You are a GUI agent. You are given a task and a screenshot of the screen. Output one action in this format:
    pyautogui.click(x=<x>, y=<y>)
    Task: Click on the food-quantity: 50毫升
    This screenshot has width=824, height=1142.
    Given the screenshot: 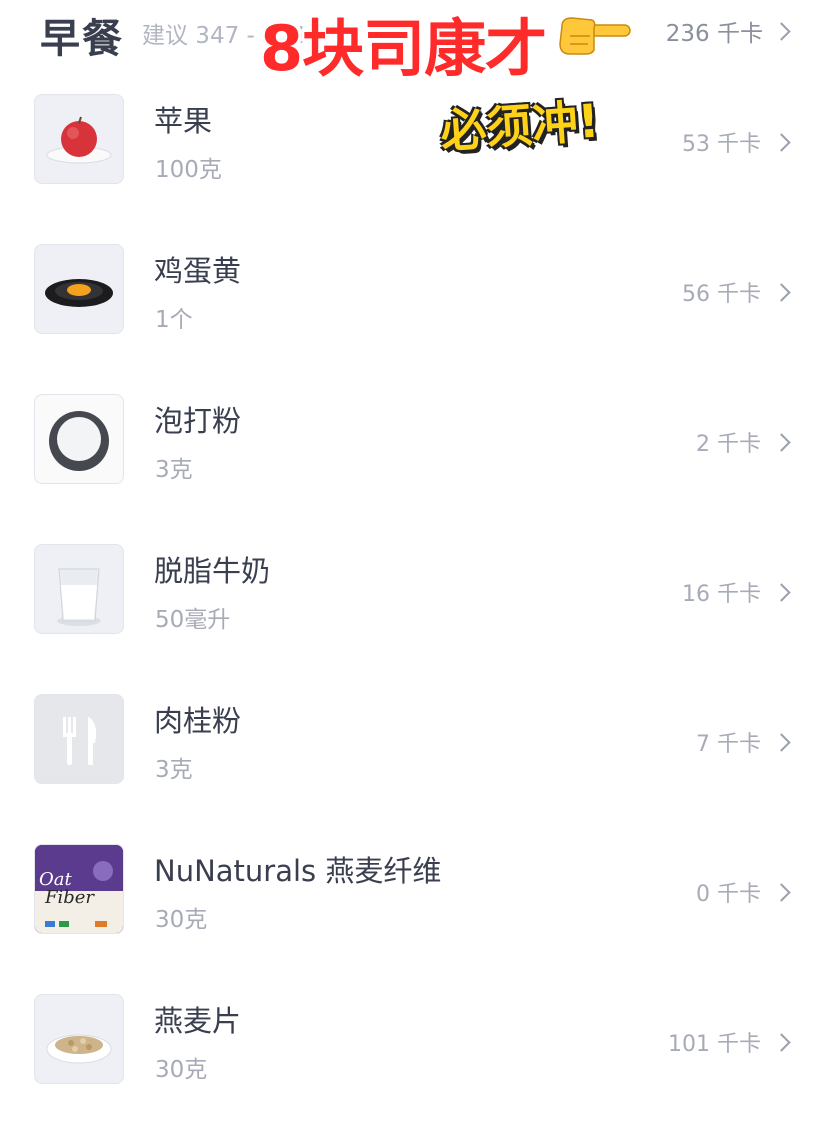 What is the action you would take?
    pyautogui.click(x=193, y=620)
    